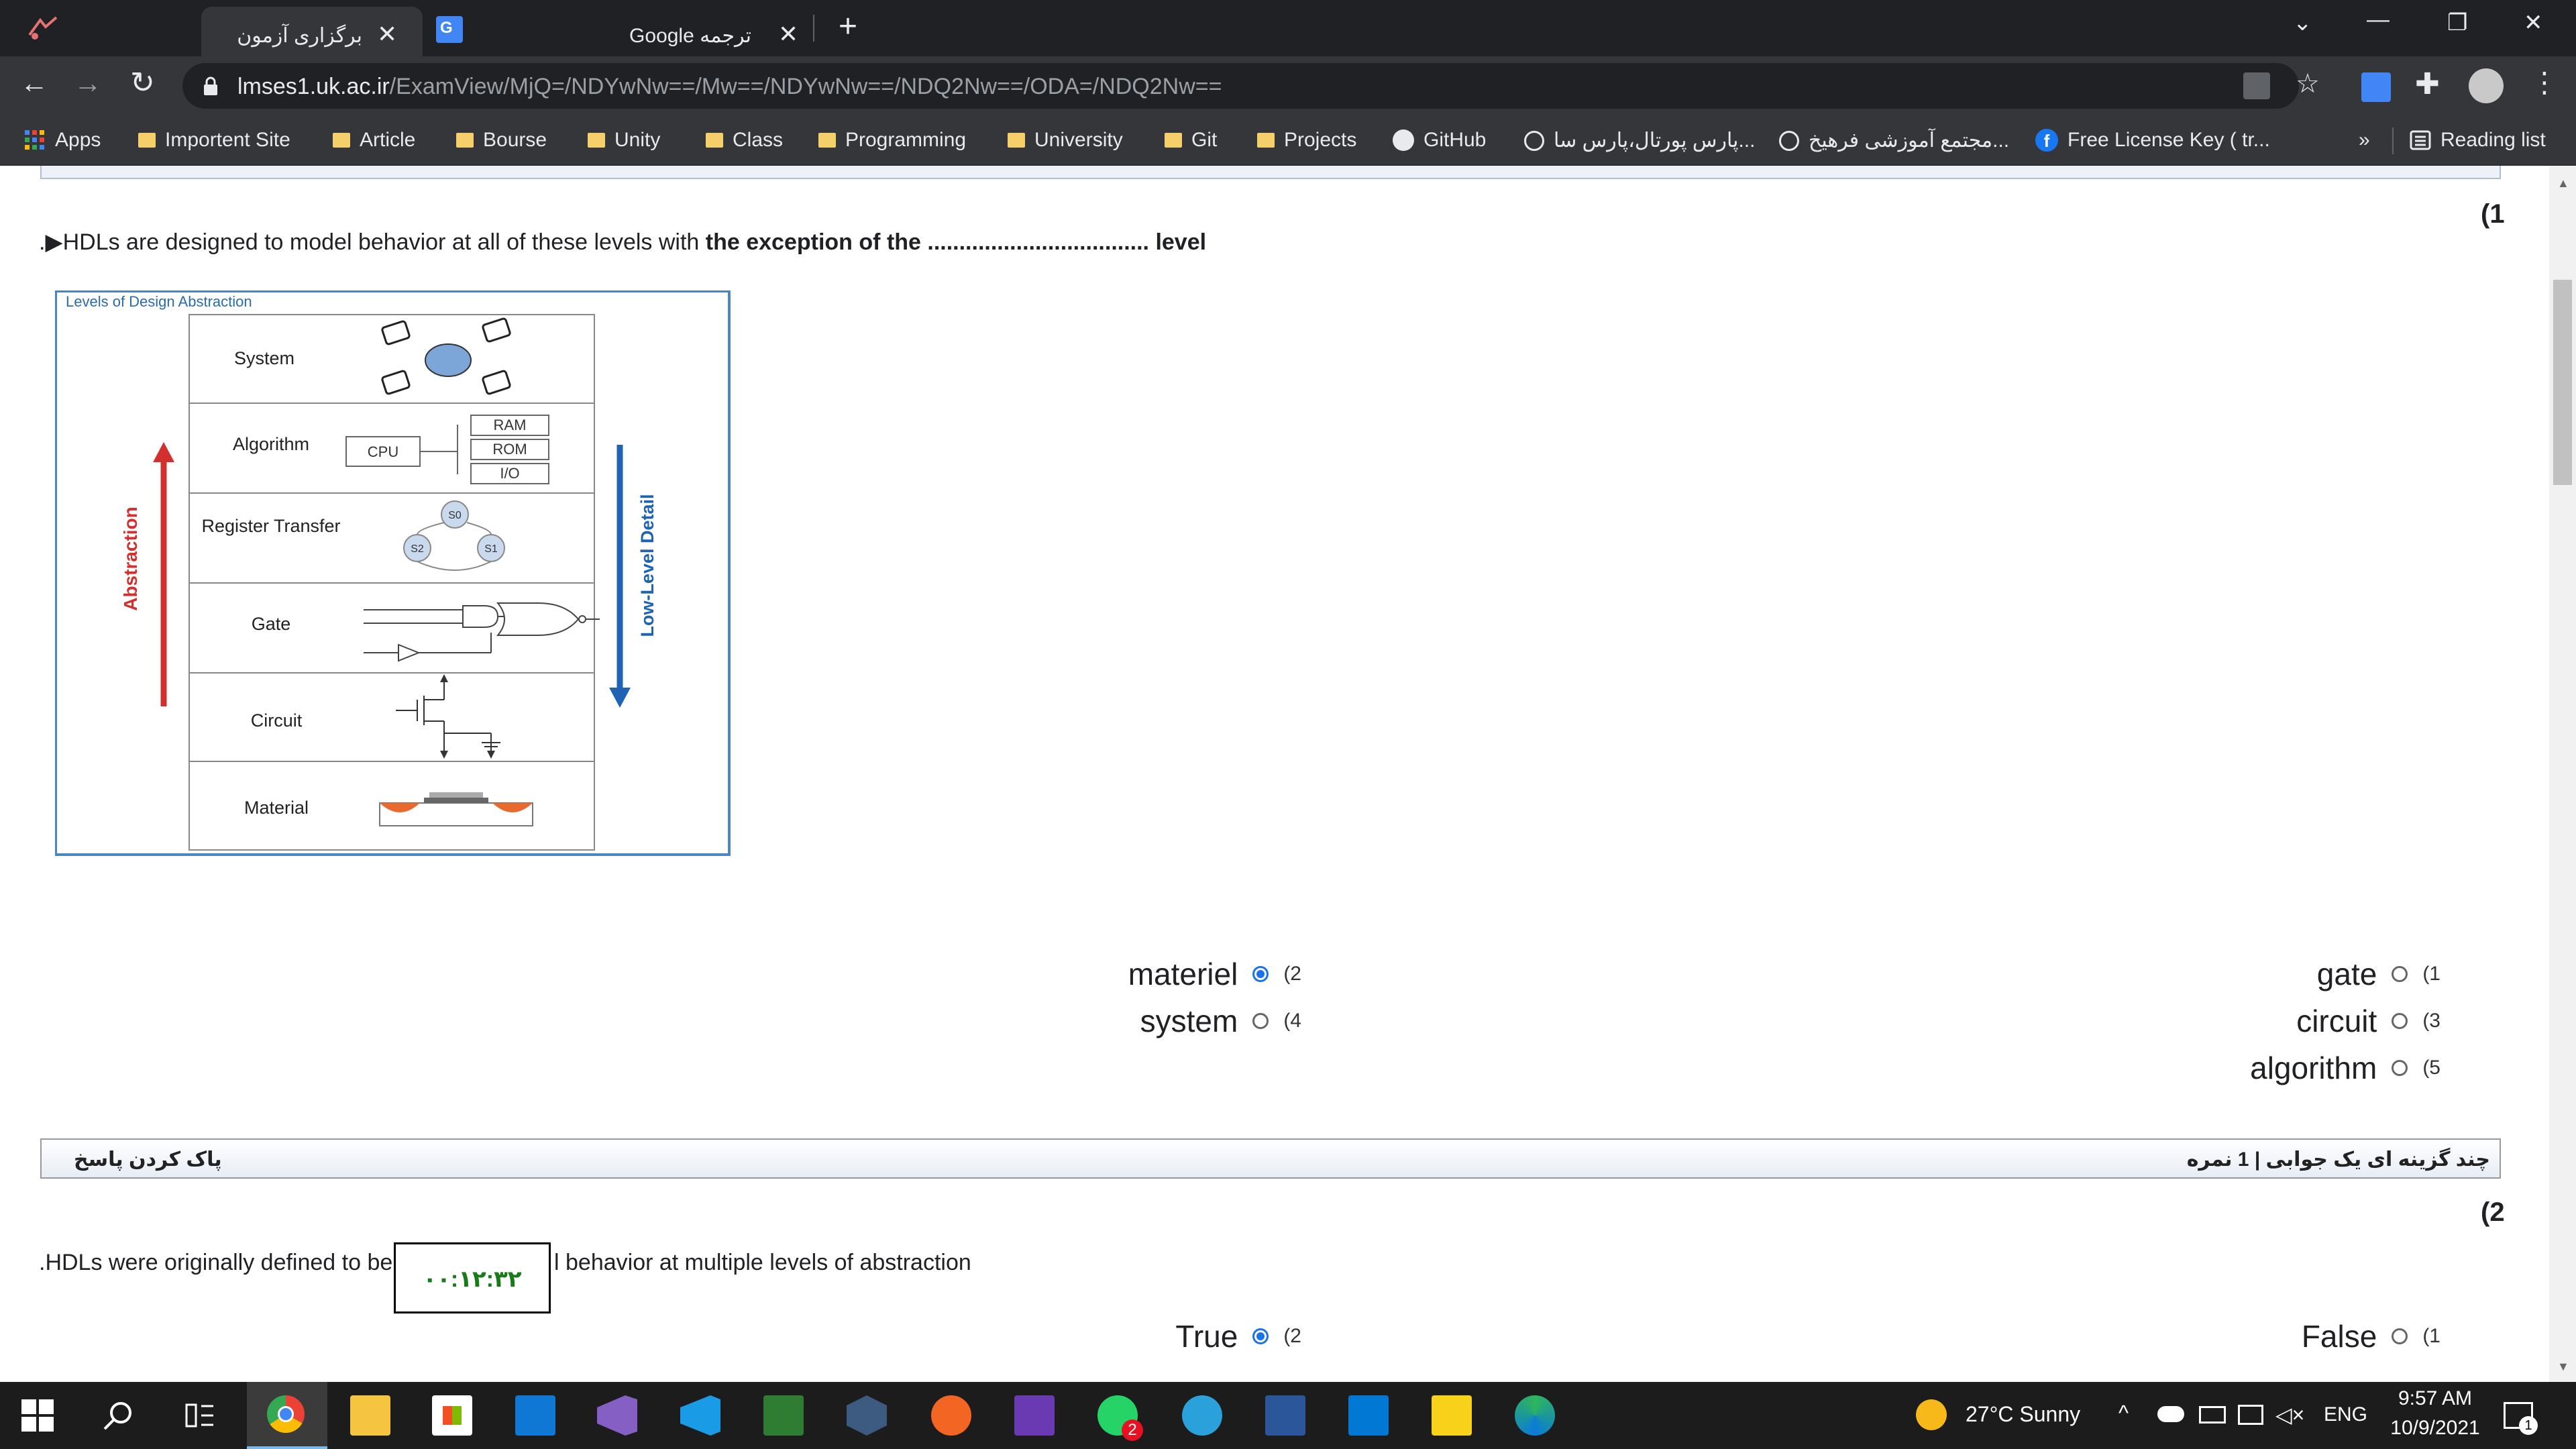 This screenshot has height=1449, width=2576. Describe the element at coordinates (2435, 1398) in the screenshot. I see `clock-time: 9:57 AM` at that location.